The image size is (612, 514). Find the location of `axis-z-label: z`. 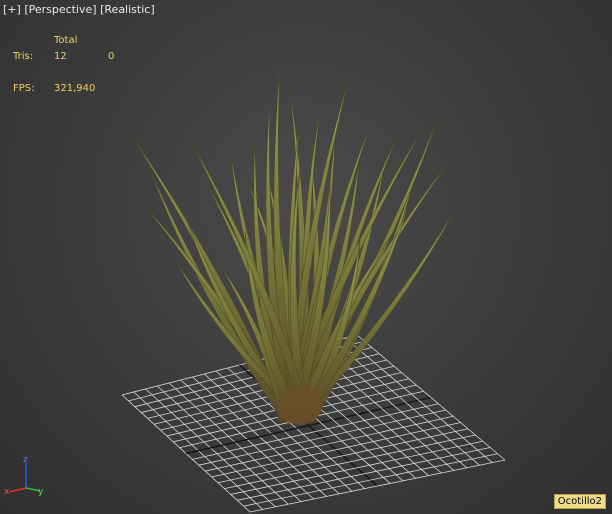

axis-z-label: z is located at coordinates (25, 460).